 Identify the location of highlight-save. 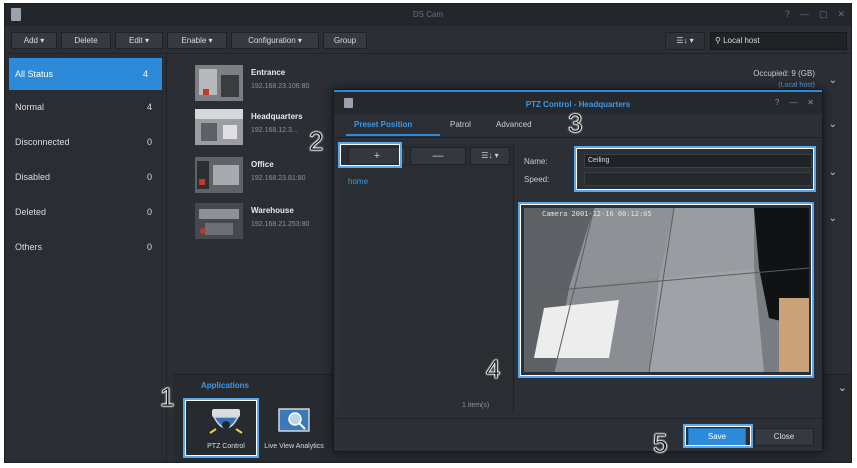
(718, 436).